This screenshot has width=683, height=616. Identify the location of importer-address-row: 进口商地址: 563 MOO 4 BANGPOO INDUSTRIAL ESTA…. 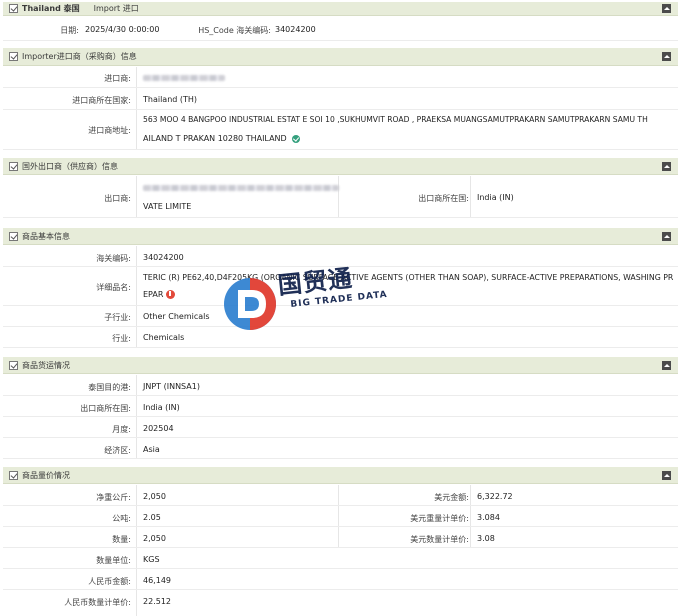
(340, 130).